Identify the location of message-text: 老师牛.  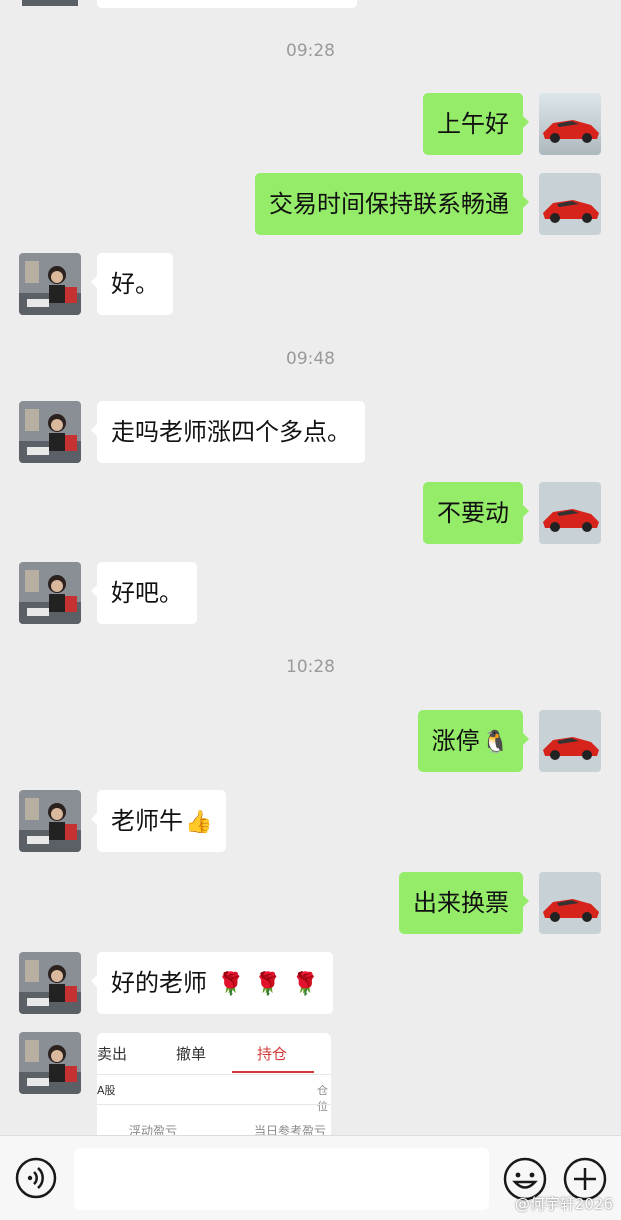
(147, 821).